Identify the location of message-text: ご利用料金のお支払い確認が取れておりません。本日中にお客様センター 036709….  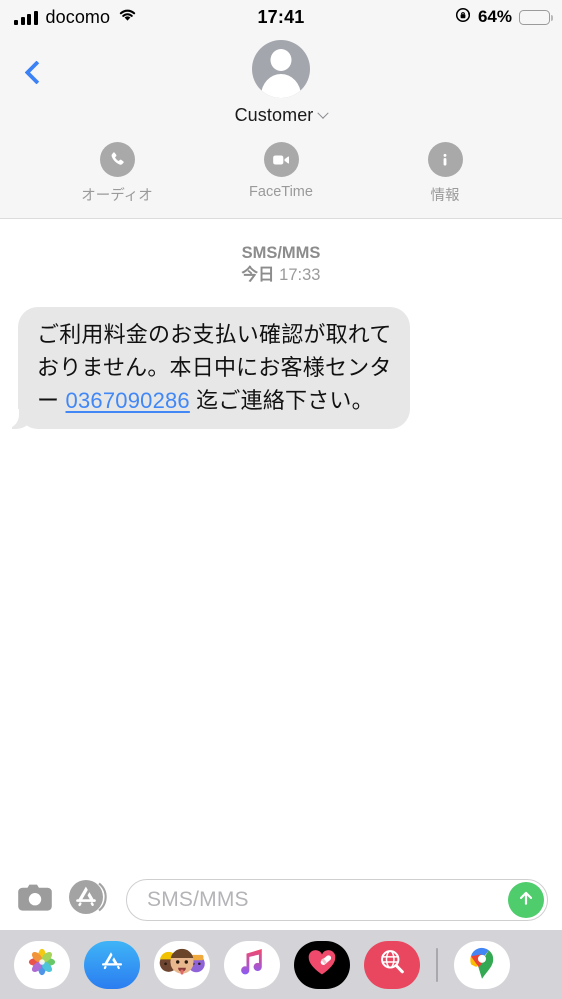
(214, 367).